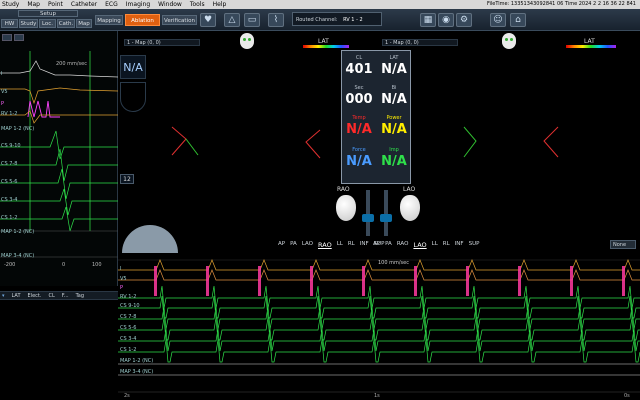 Image resolution: width=640 pixels, height=400 pixels. Describe the element at coordinates (313, 144) in the screenshot. I see `left-map-catheter-glyph` at that location.